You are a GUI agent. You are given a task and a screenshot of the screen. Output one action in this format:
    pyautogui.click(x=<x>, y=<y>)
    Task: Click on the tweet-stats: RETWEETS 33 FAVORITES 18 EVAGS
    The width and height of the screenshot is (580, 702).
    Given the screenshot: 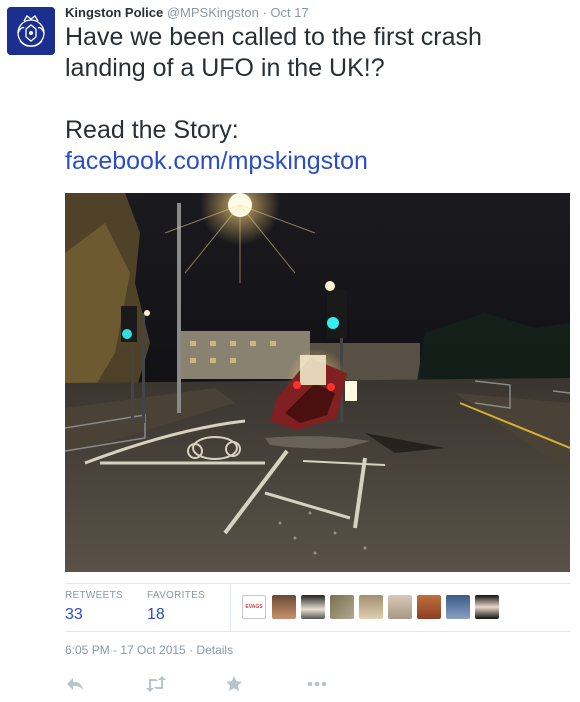 What is the action you would take?
    pyautogui.click(x=317, y=607)
    